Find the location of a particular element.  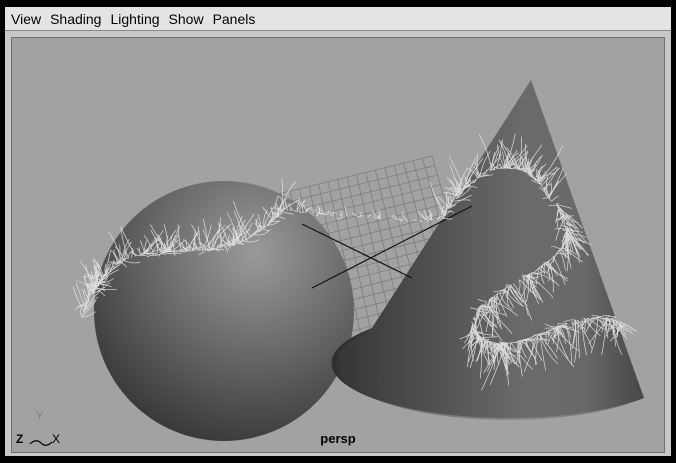

menu-panels: Panels is located at coordinates (234, 19).